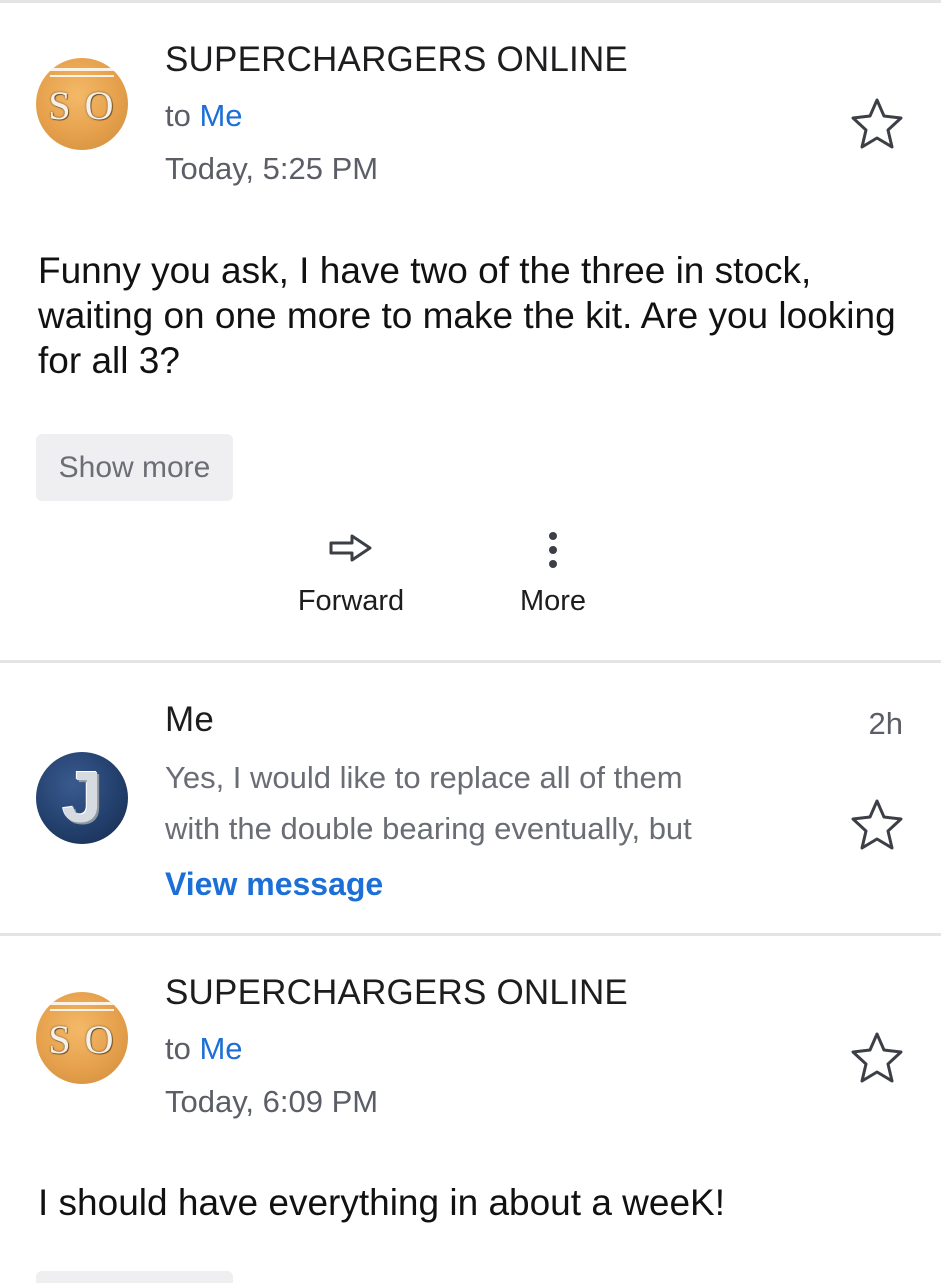 This screenshot has width=941, height=1283. Describe the element at coordinates (274, 884) in the screenshot. I see `view-message-link: View message` at that location.